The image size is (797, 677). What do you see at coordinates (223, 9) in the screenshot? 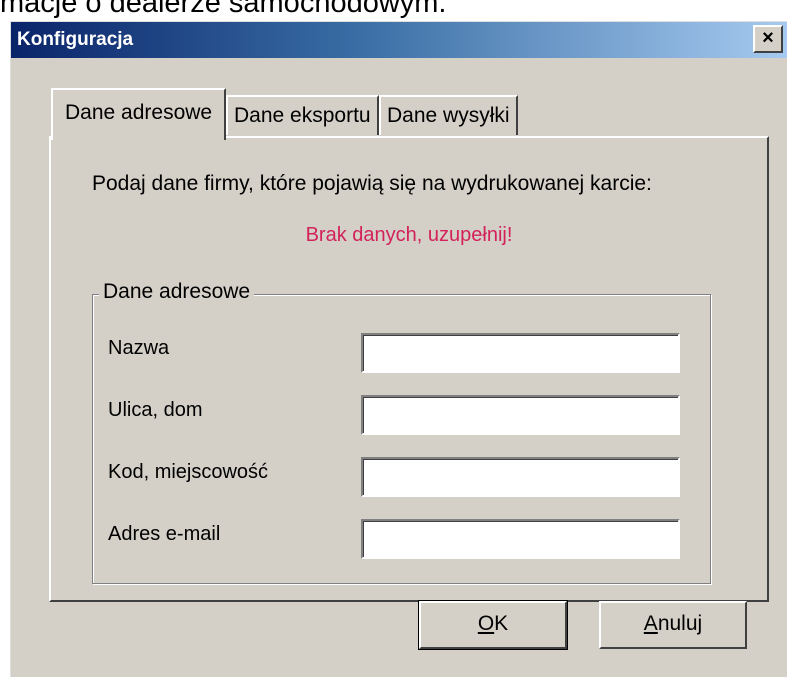
I see `background-caption: macje o dealerze samochodowym.` at bounding box center [223, 9].